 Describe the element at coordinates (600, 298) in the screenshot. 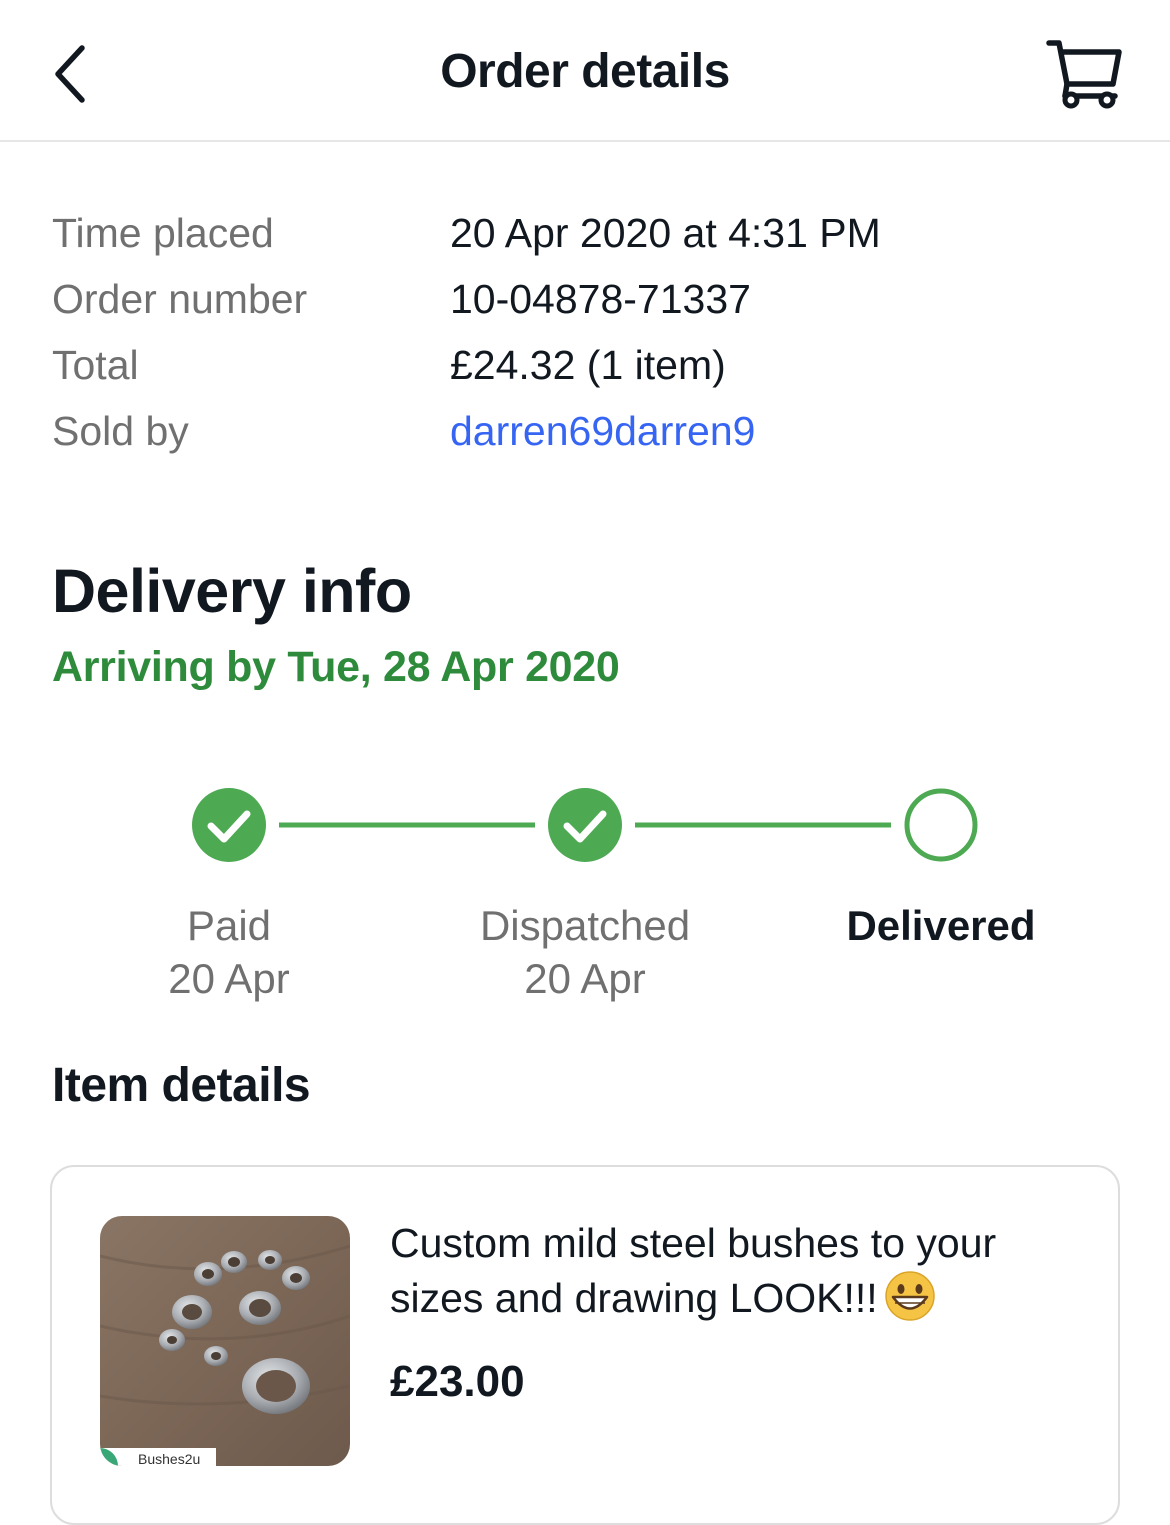

I see `order-number-value: 10-04878-71337` at that location.